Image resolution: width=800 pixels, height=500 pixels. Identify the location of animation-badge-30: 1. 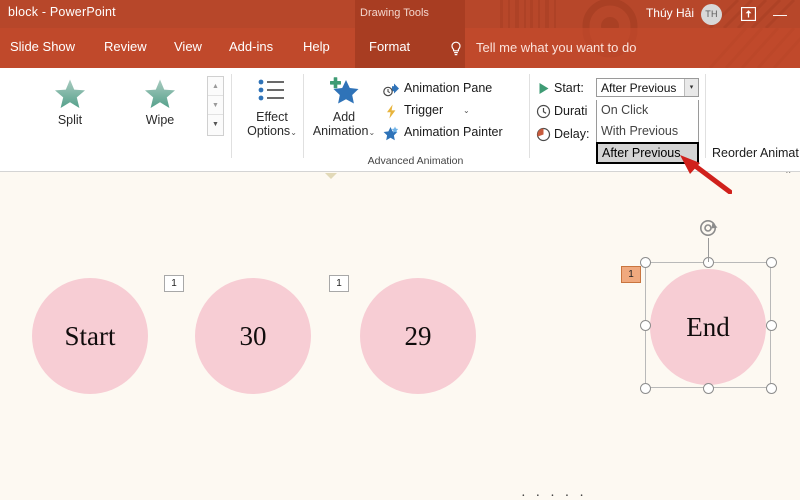
(339, 283).